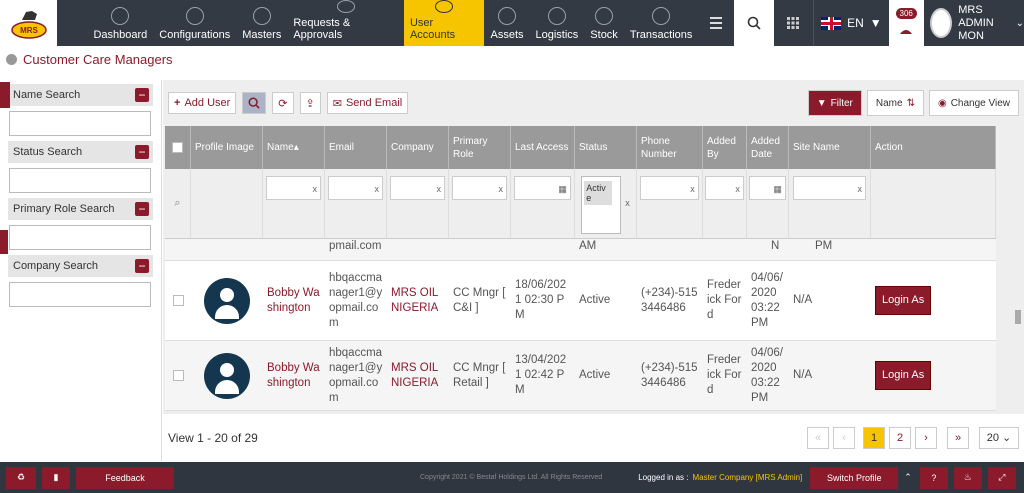 The image size is (1024, 493). I want to click on switch-profile-button: Switch Profile, so click(854, 477).